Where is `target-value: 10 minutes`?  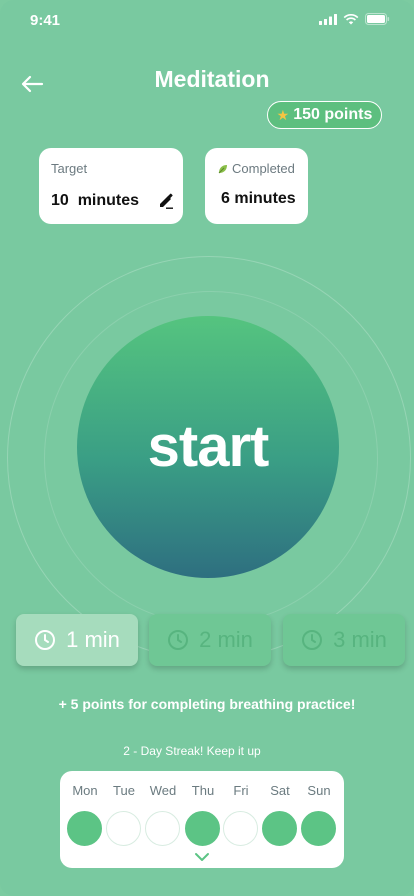 target-value: 10 minutes is located at coordinates (95, 200).